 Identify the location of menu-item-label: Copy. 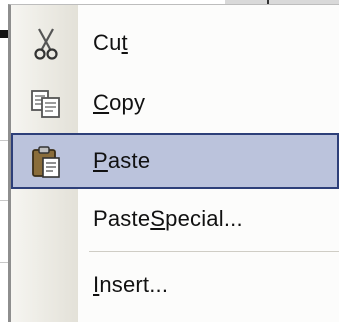
(119, 102).